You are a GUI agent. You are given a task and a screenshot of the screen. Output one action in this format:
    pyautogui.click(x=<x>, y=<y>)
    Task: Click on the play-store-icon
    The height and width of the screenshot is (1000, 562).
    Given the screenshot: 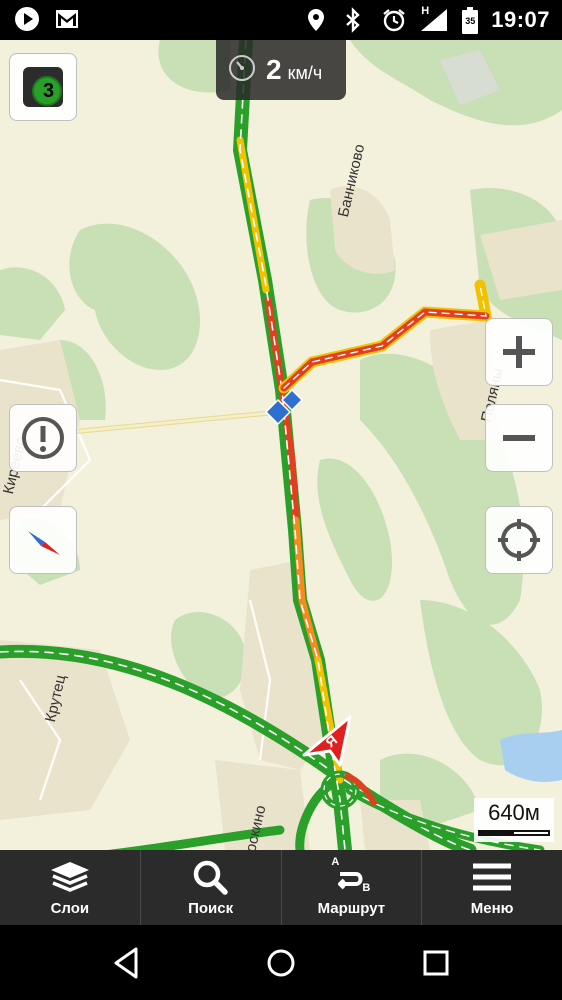 What is the action you would take?
    pyautogui.click(x=27, y=19)
    